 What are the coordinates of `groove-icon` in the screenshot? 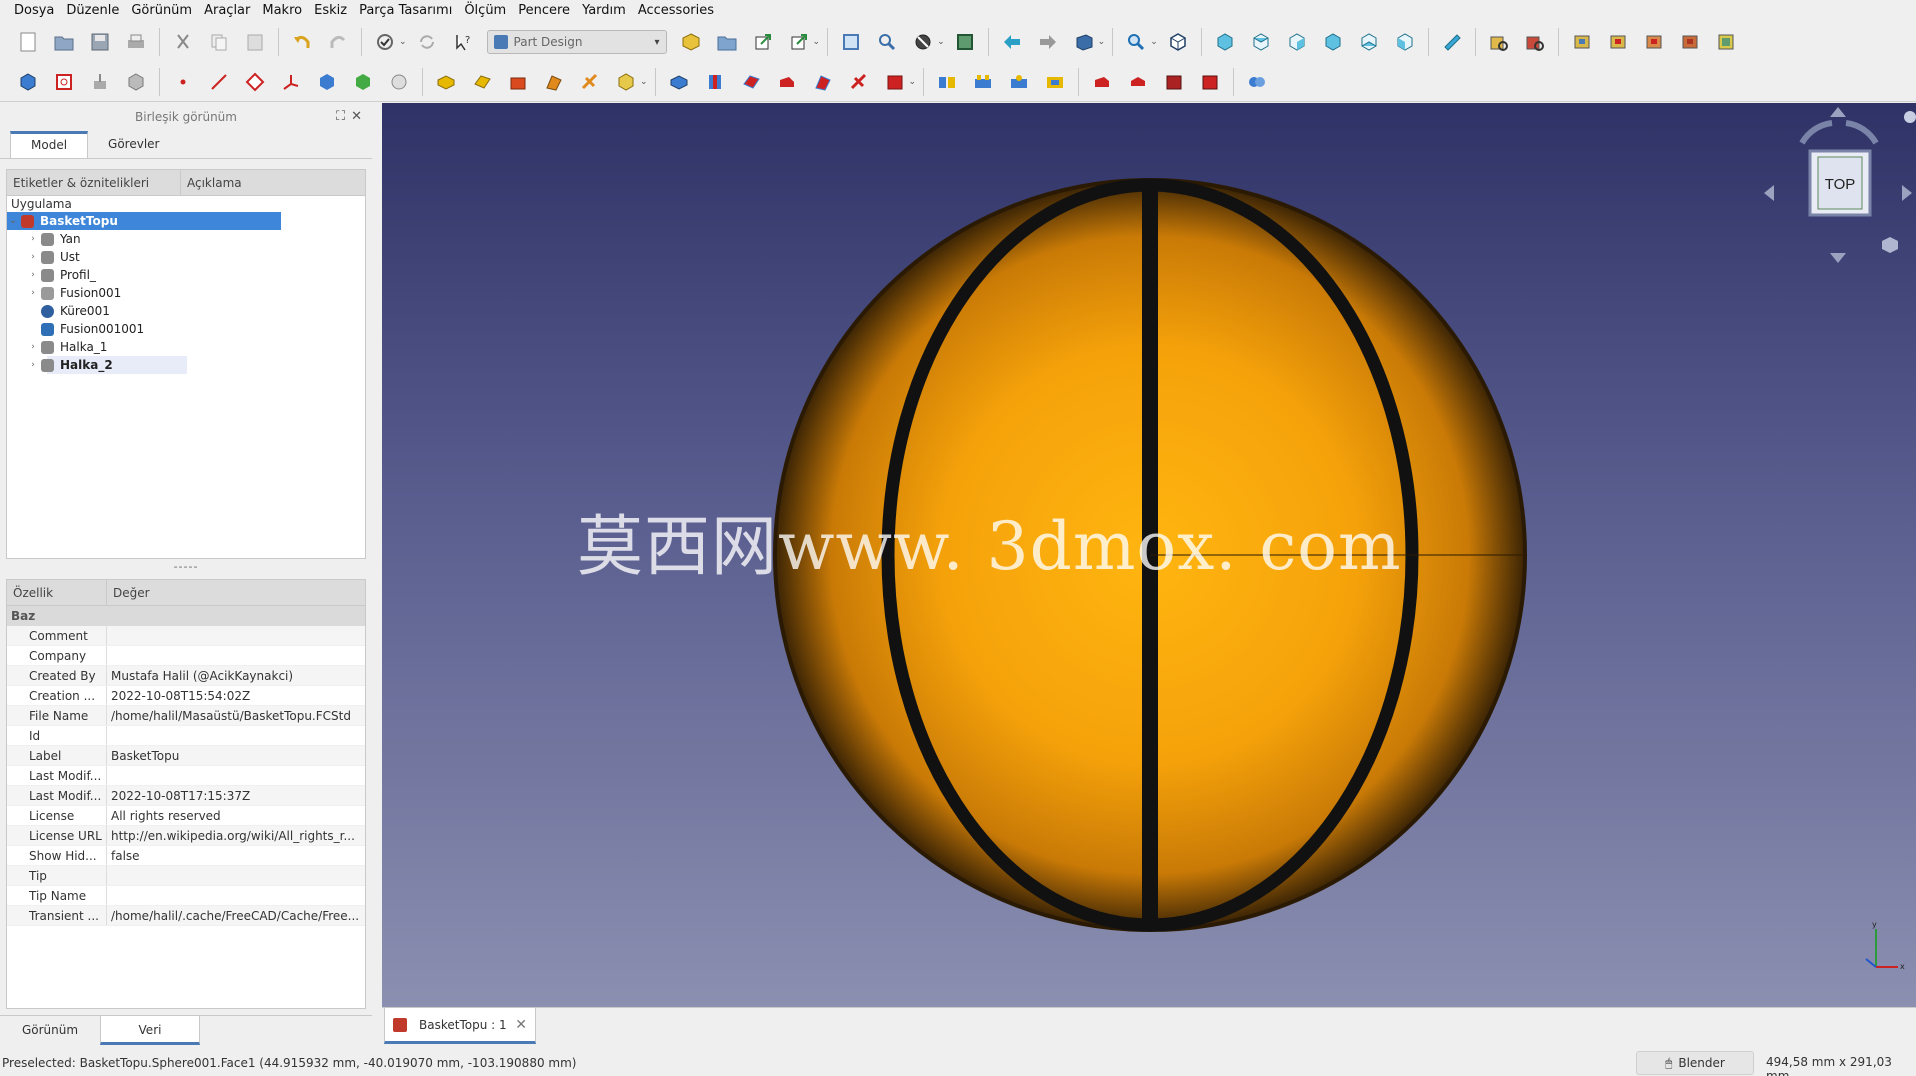 It's located at (751, 82).